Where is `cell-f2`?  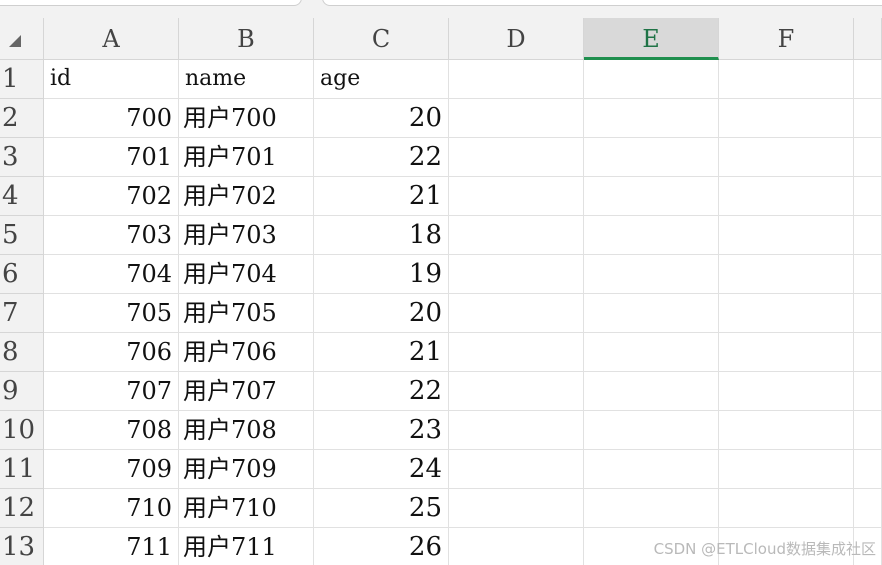 cell-f2 is located at coordinates (786, 118).